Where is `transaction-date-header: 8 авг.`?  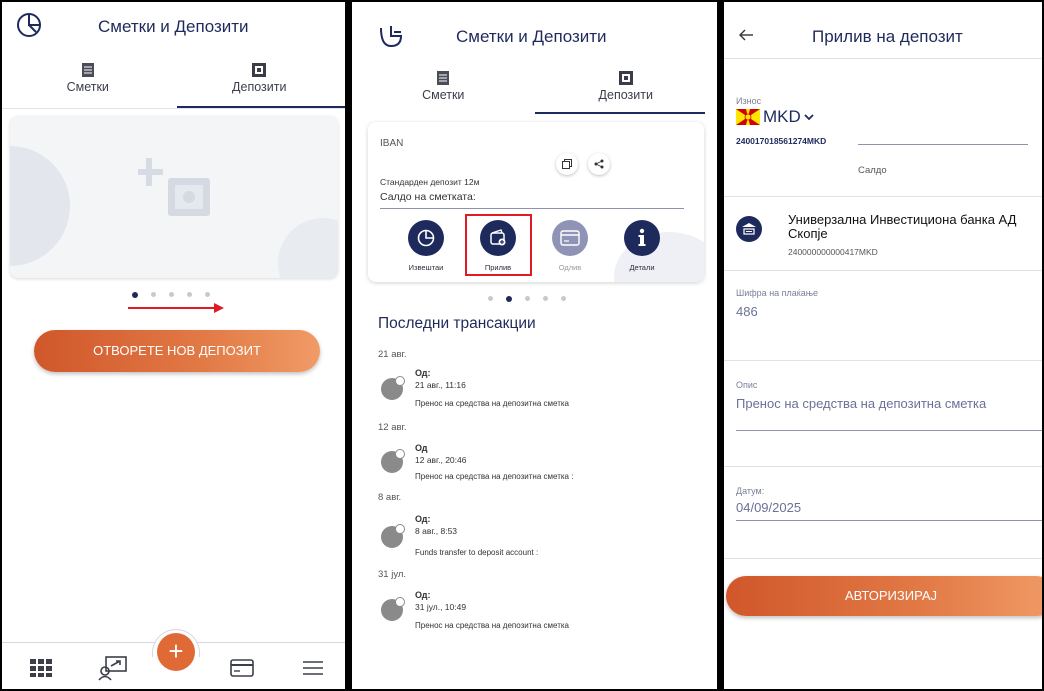 transaction-date-header: 8 авг. is located at coordinates (390, 497).